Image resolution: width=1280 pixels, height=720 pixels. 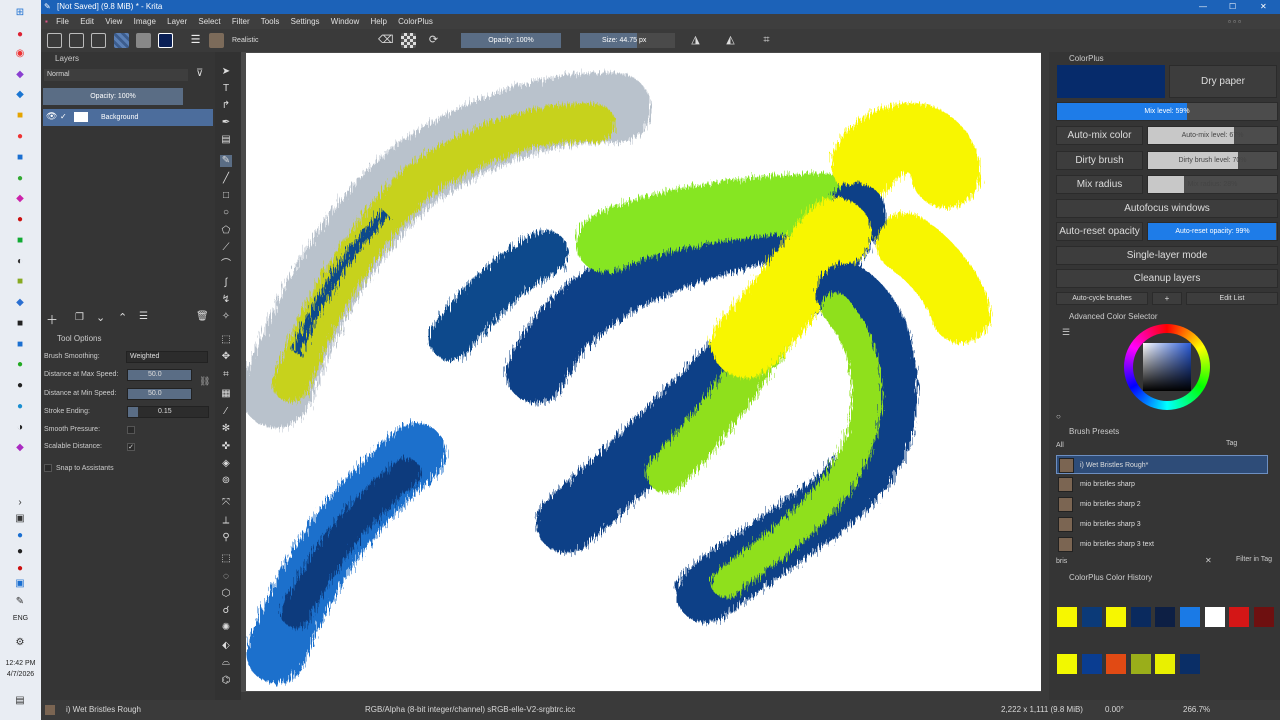 I want to click on add-layer-icon: ＋, so click(x=52, y=319).